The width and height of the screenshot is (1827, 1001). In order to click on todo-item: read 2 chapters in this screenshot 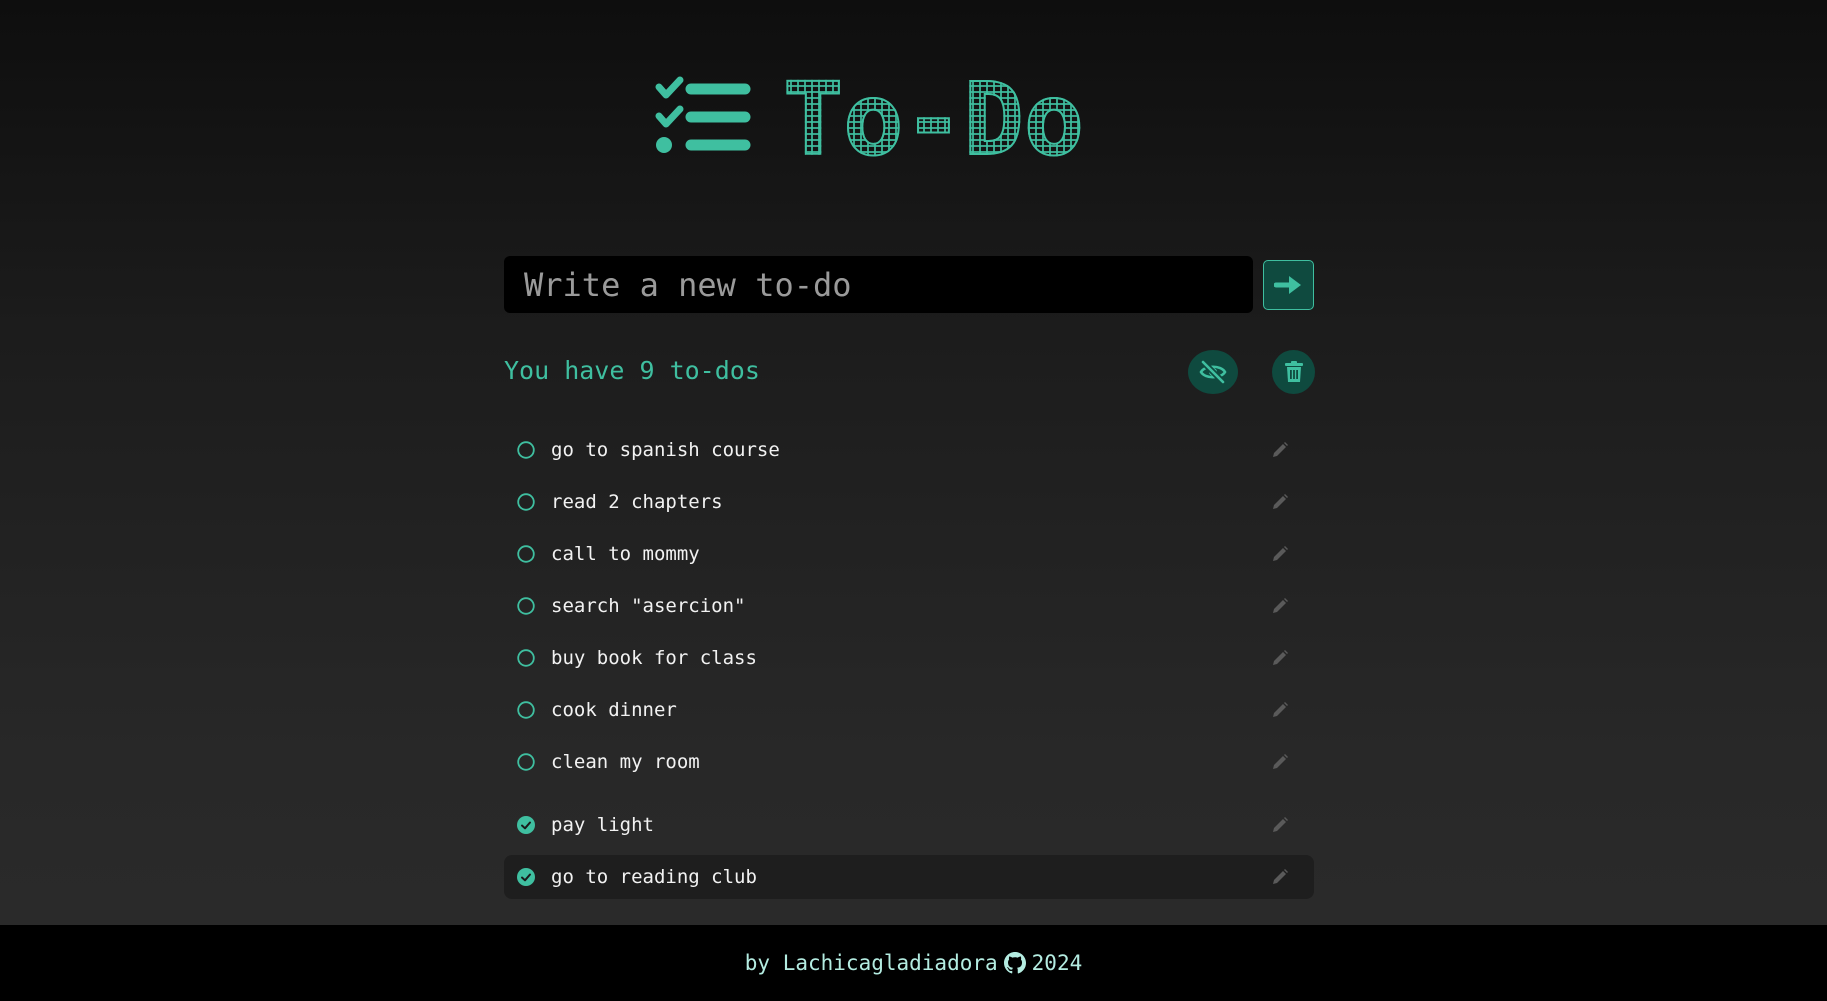, I will do `click(909, 502)`.